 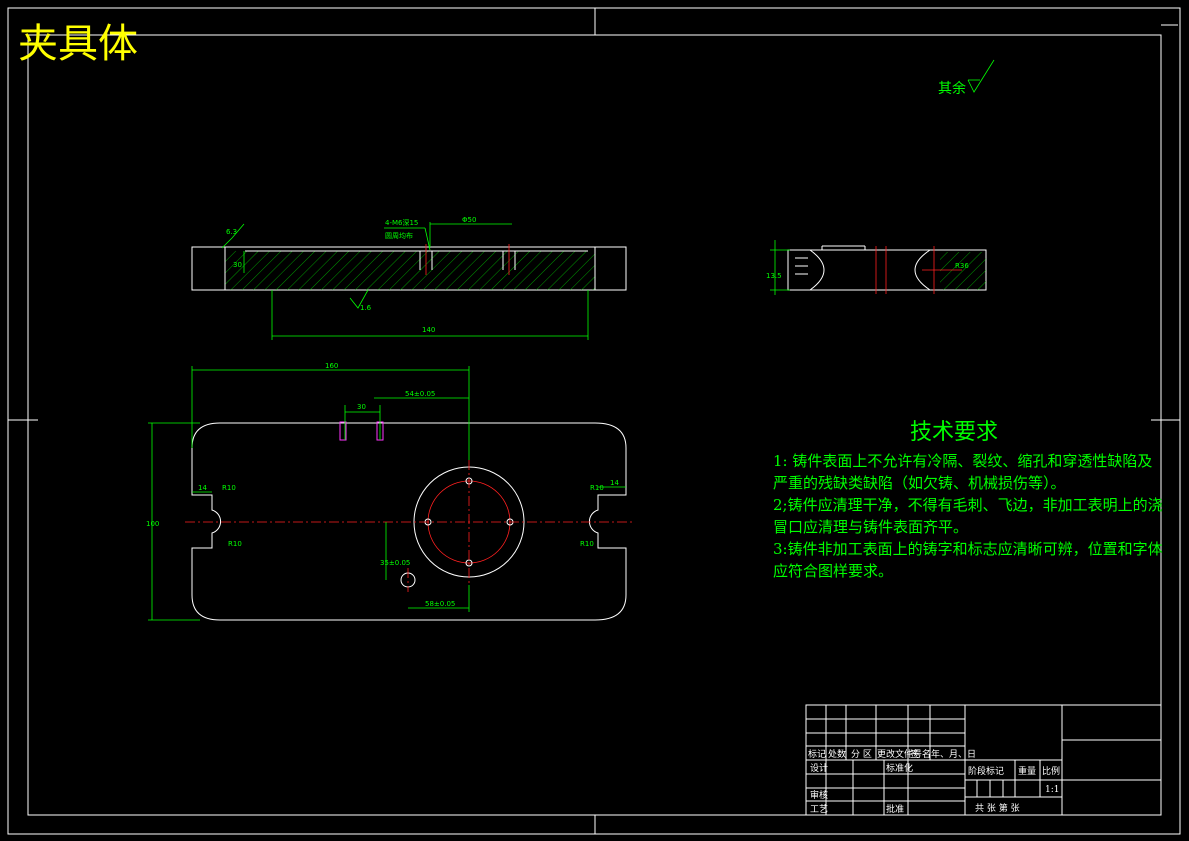 What do you see at coordinates (962, 266) in the screenshot?
I see `side-radius: R36` at bounding box center [962, 266].